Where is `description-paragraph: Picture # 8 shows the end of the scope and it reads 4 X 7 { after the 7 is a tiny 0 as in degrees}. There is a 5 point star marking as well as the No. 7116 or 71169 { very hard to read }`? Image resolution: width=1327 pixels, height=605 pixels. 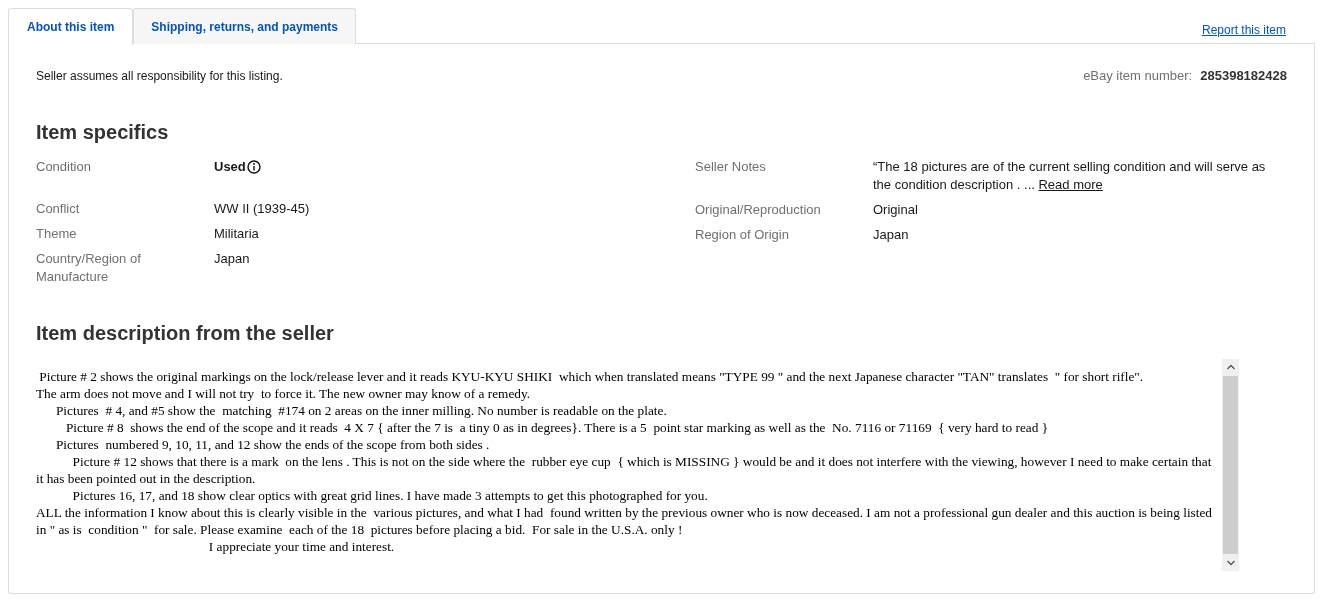 description-paragraph: Picture # 8 shows the end of the scope and it reads 4 X 7 { after the 7 is a tiny 0 as in degrees}. There is a 5 point star marking as well as the No. 7116 or 71169 { very hard to read } is located at coordinates (557, 427).